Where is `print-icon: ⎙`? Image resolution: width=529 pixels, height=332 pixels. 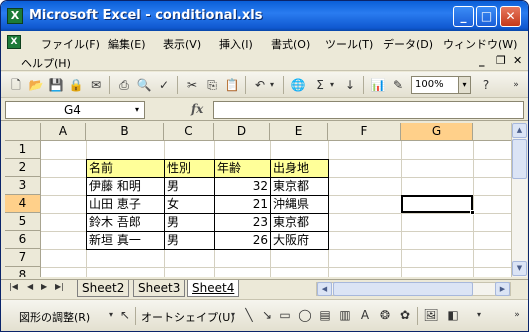
print-icon: ⎙ is located at coordinates (124, 85).